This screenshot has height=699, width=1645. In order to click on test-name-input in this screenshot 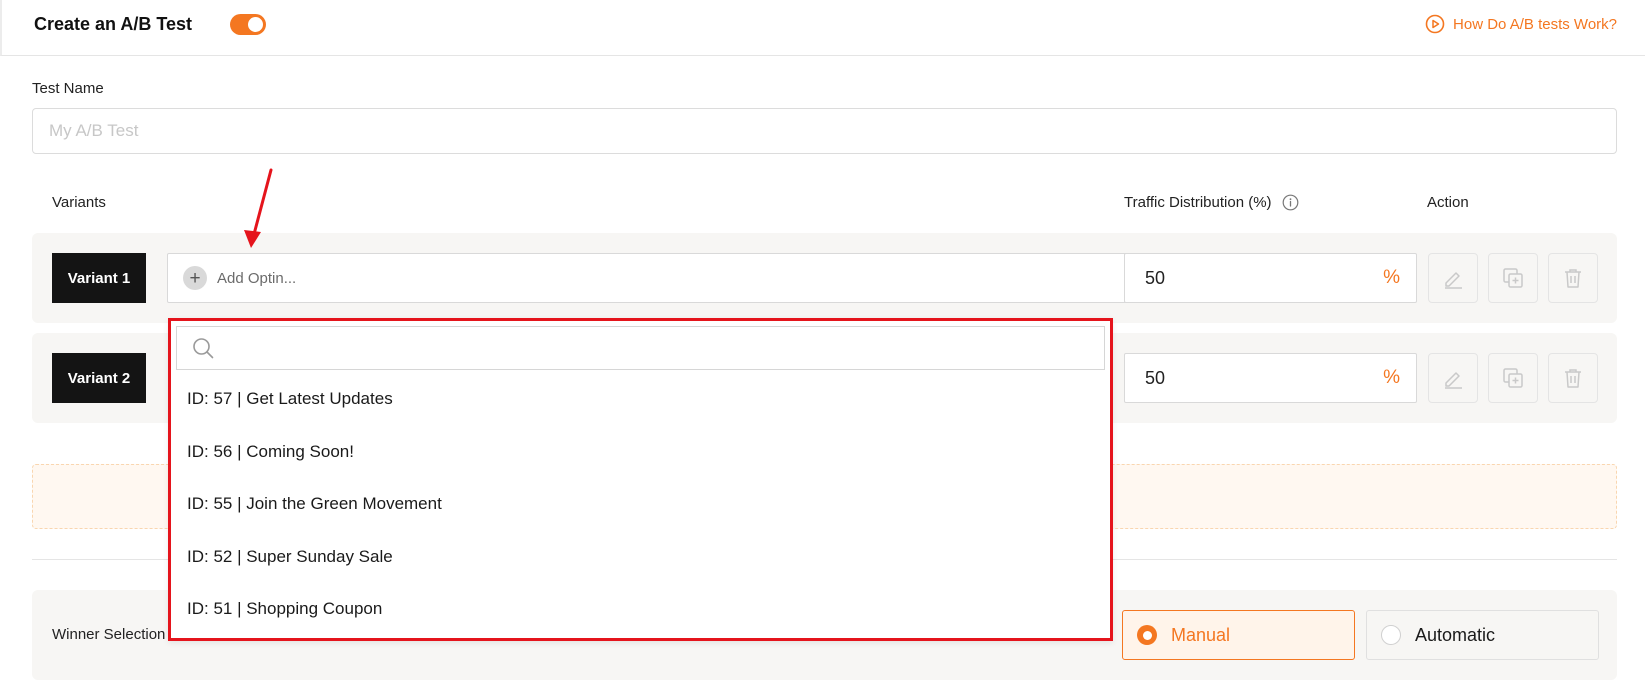, I will do `click(824, 131)`.